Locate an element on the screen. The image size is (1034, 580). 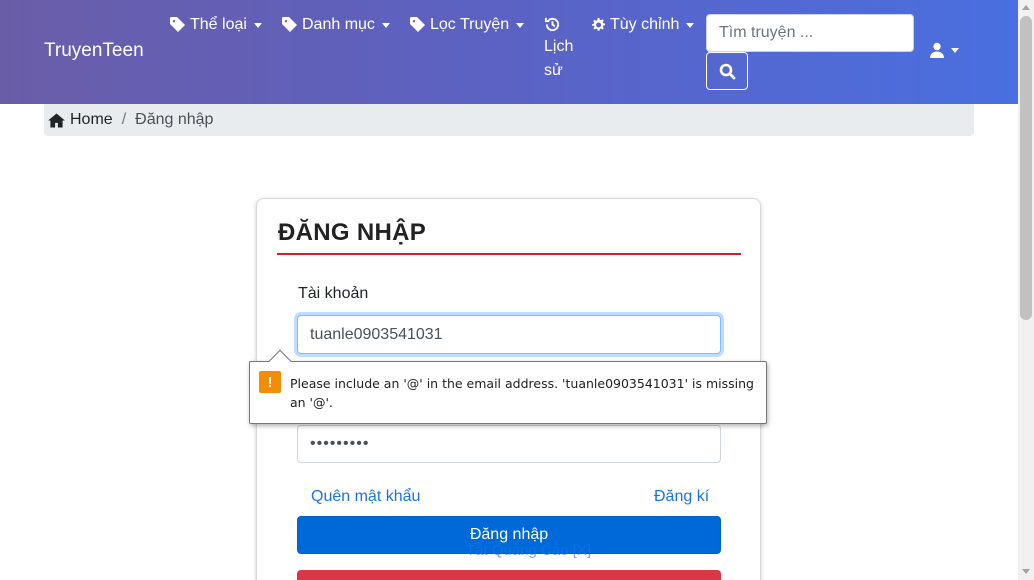
user-icon is located at coordinates (937, 50).